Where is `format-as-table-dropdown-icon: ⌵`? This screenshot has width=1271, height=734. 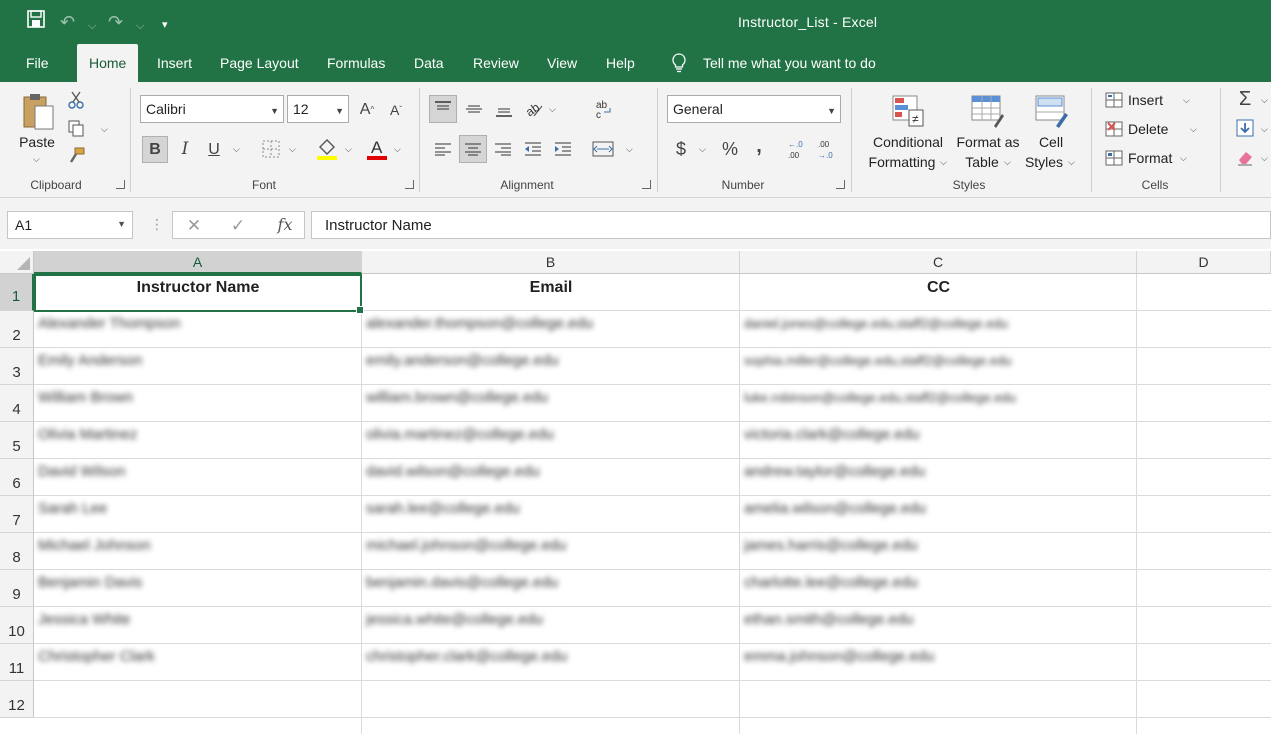
format-as-table-dropdown-icon: ⌵ is located at coordinates (1007, 162).